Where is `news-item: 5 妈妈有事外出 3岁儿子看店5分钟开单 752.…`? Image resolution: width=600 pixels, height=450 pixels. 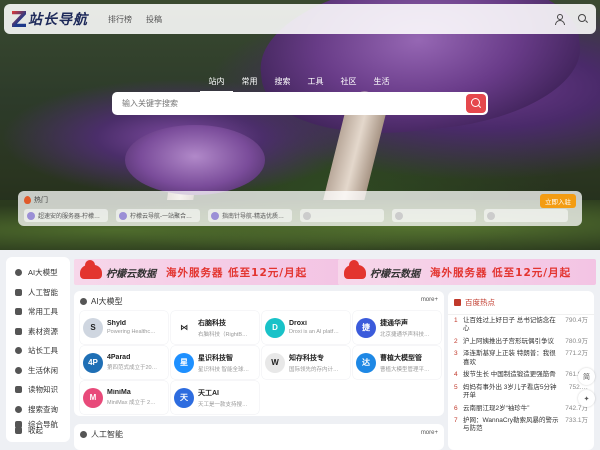 news-item: 5 妈妈有事外出 3岁儿子看店5分钟开单 752.… is located at coordinates (521, 392).